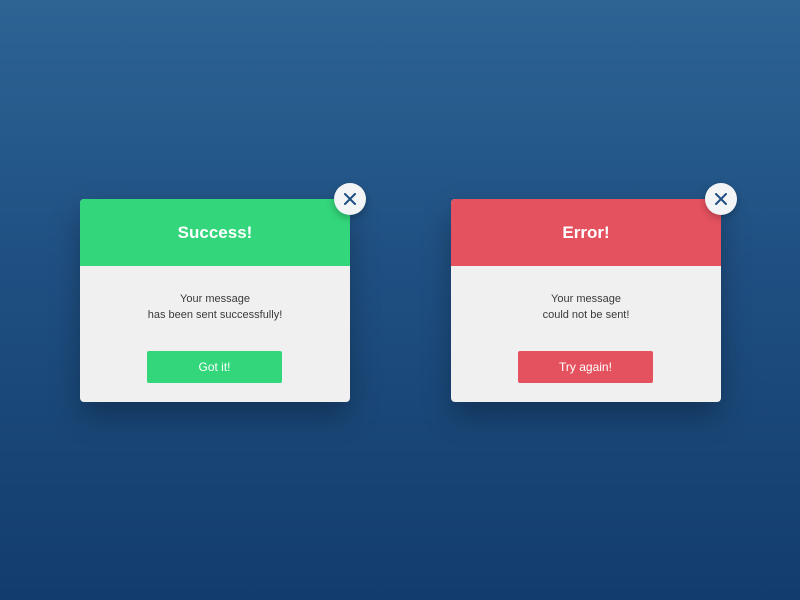 Image resolution: width=800 pixels, height=600 pixels. What do you see at coordinates (214, 367) in the screenshot?
I see `got-it-button: Got it!` at bounding box center [214, 367].